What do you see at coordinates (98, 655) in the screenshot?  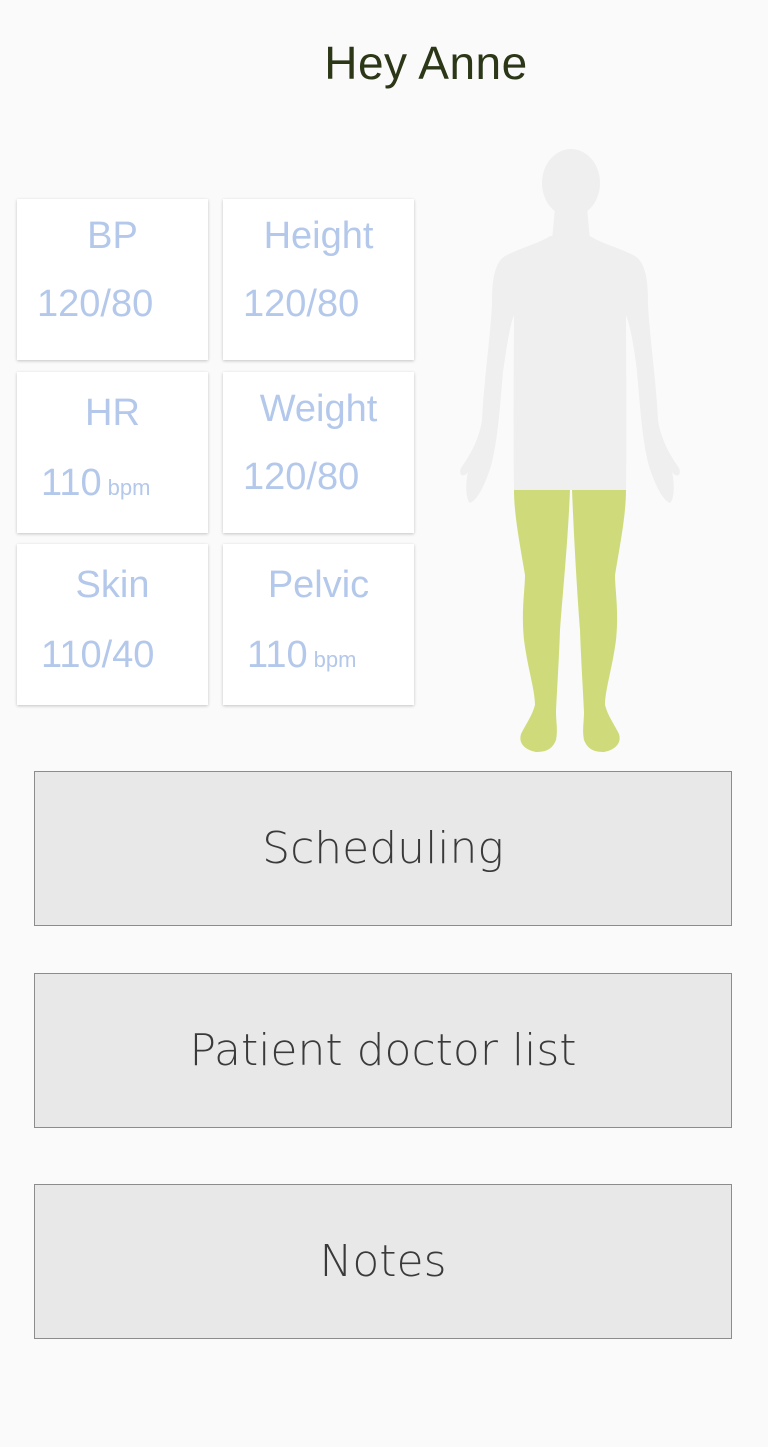 I see `vital-value: 110/40` at bounding box center [98, 655].